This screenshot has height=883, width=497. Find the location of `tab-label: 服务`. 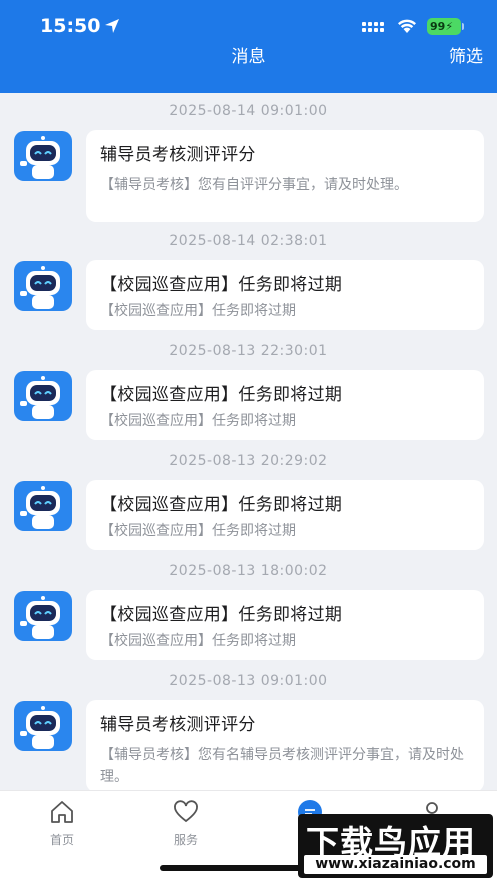

tab-label: 服务 is located at coordinates (185, 840).